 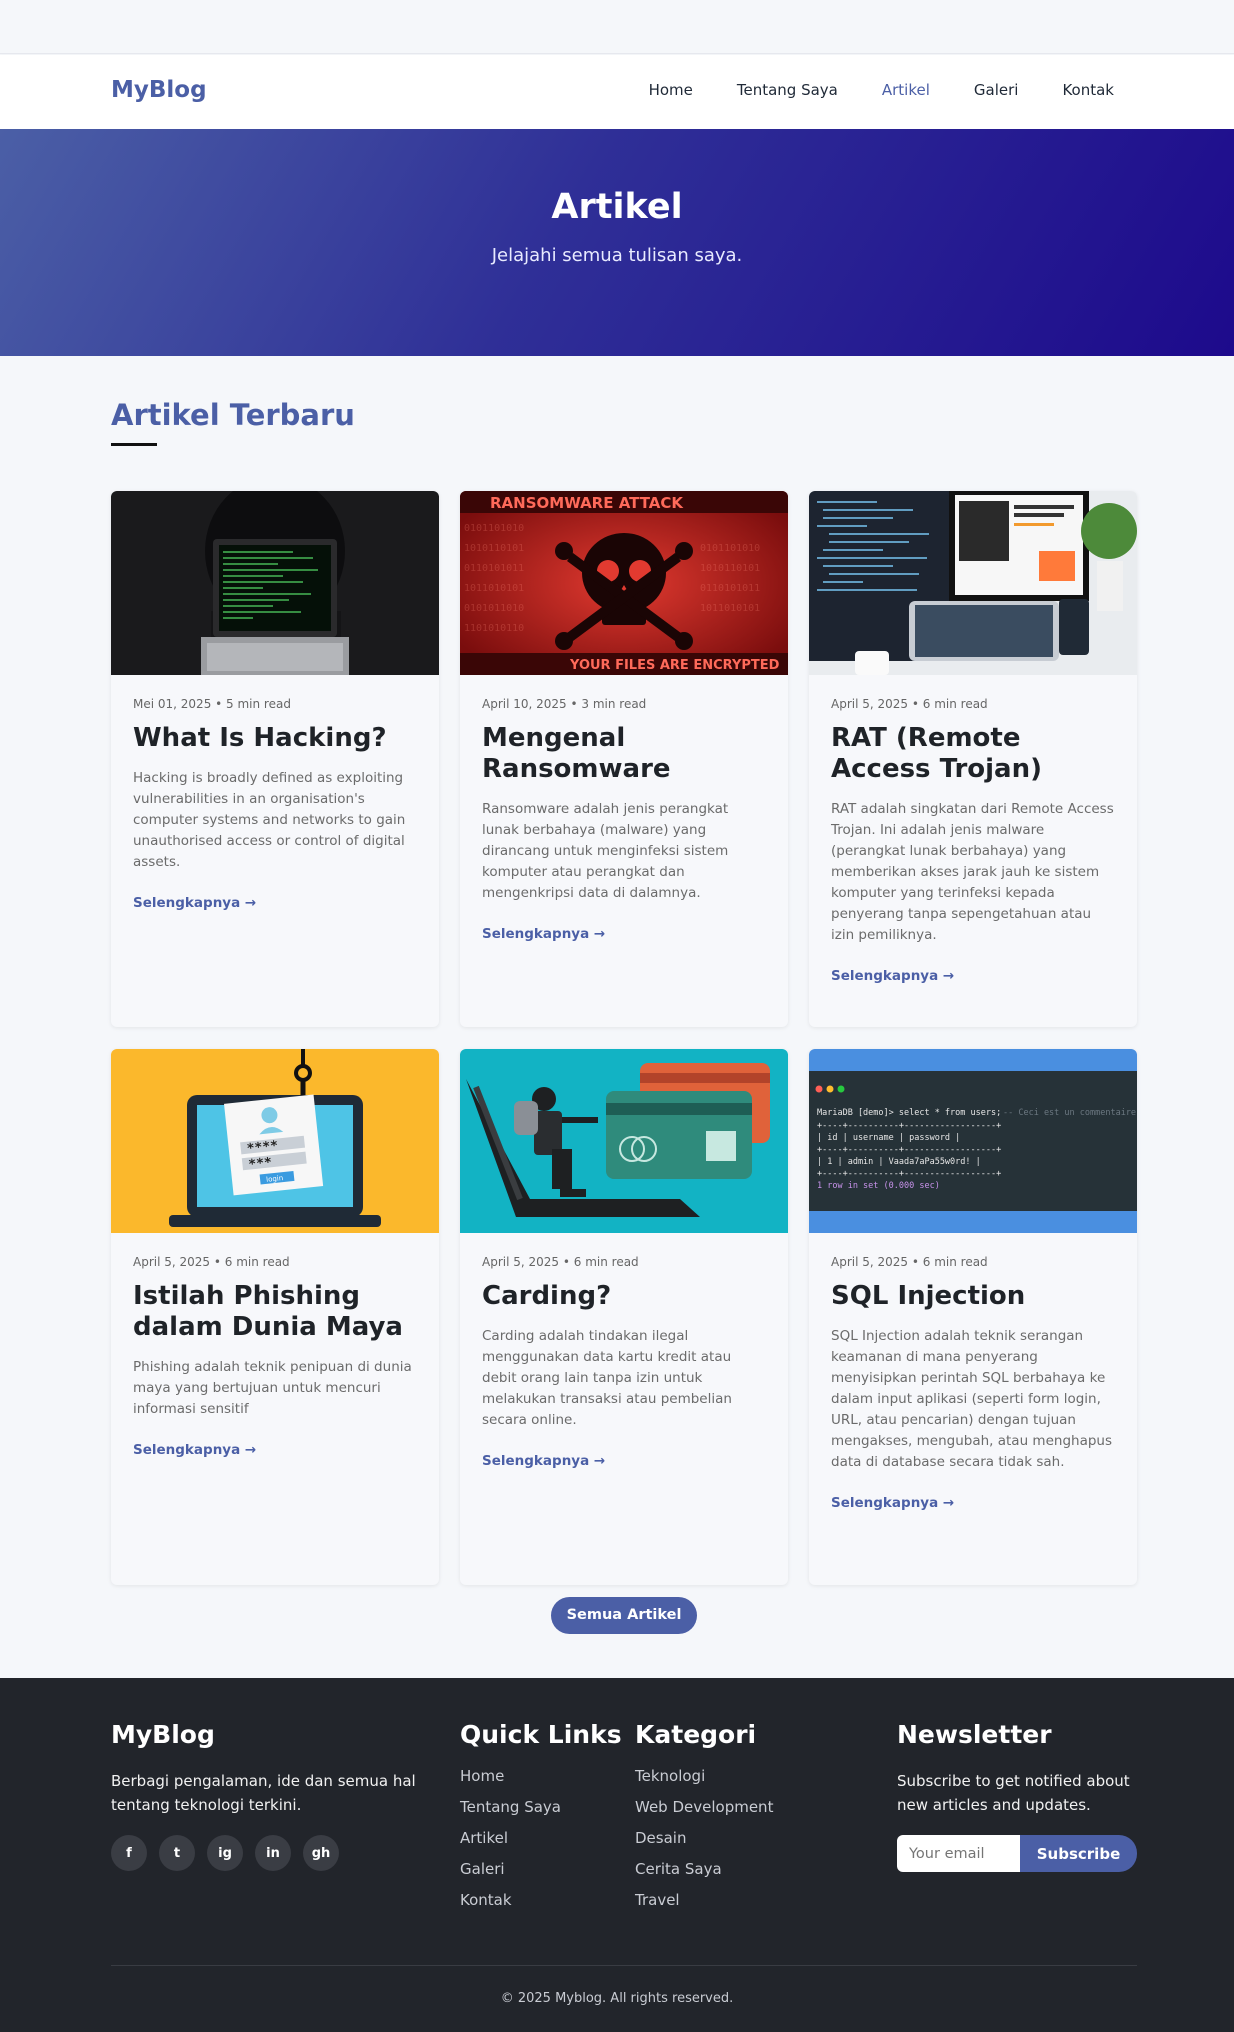 What do you see at coordinates (973, 1296) in the screenshot?
I see `article-title: SQL Injection` at bounding box center [973, 1296].